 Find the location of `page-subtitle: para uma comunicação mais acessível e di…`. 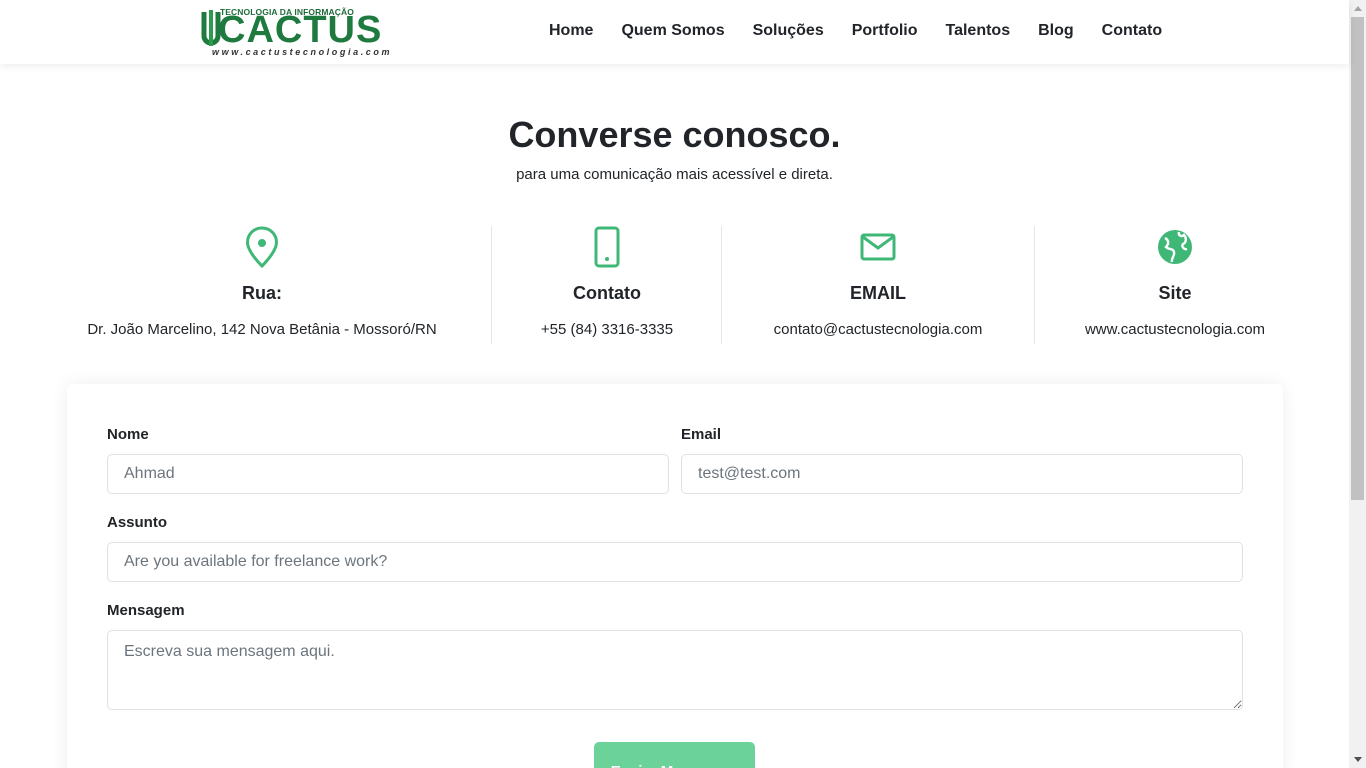

page-subtitle: para uma comunicação mais acessível e di… is located at coordinates (674, 174).